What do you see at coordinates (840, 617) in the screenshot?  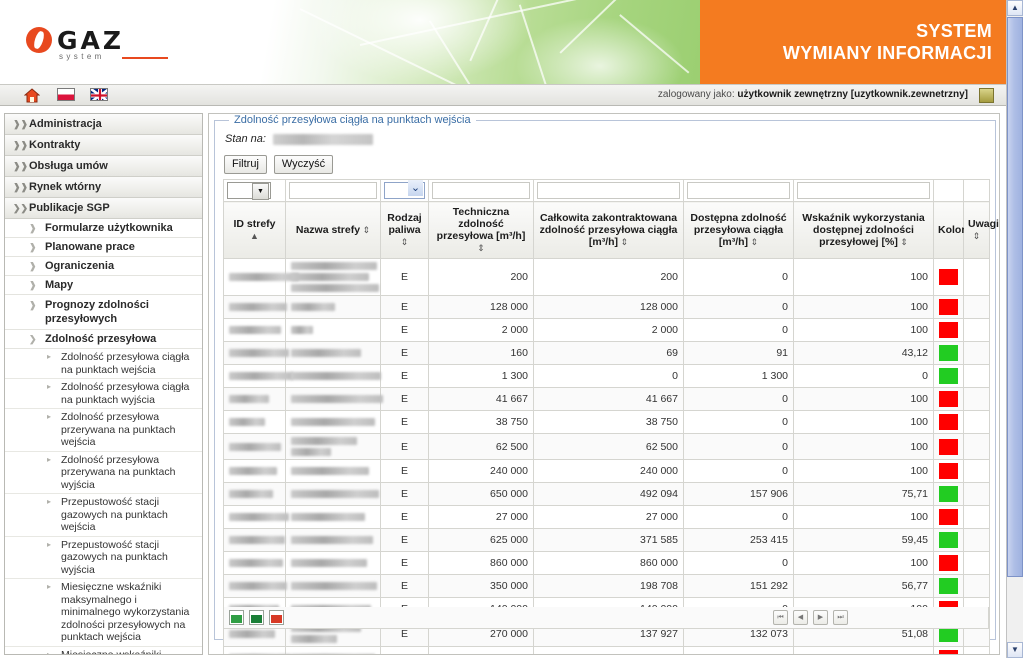 I see `pager-last-button: ⏭` at bounding box center [840, 617].